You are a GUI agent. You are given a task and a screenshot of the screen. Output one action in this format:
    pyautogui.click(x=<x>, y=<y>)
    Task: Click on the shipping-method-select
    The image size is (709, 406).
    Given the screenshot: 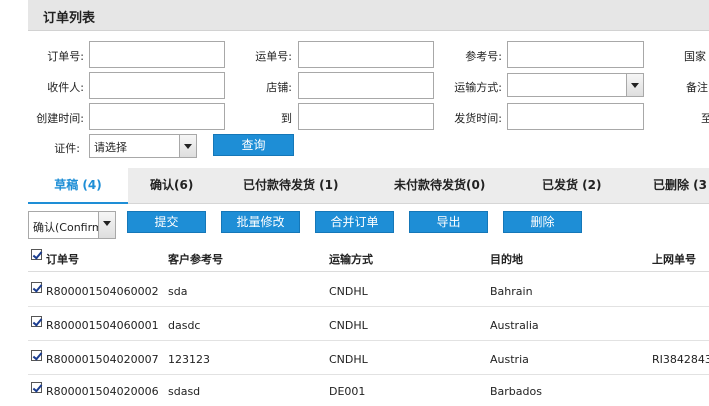 What is the action you would take?
    pyautogui.click(x=575, y=85)
    